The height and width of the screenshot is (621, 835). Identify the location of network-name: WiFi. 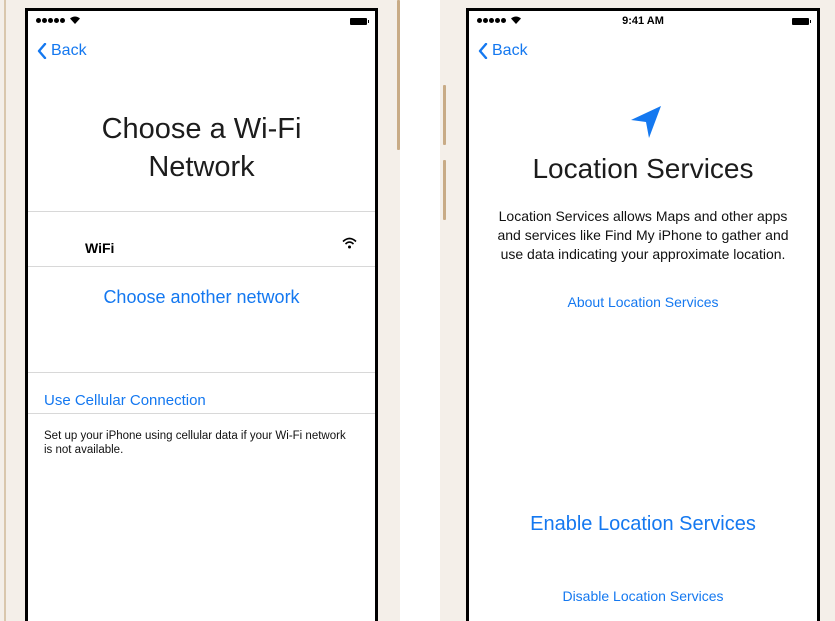
(100, 248).